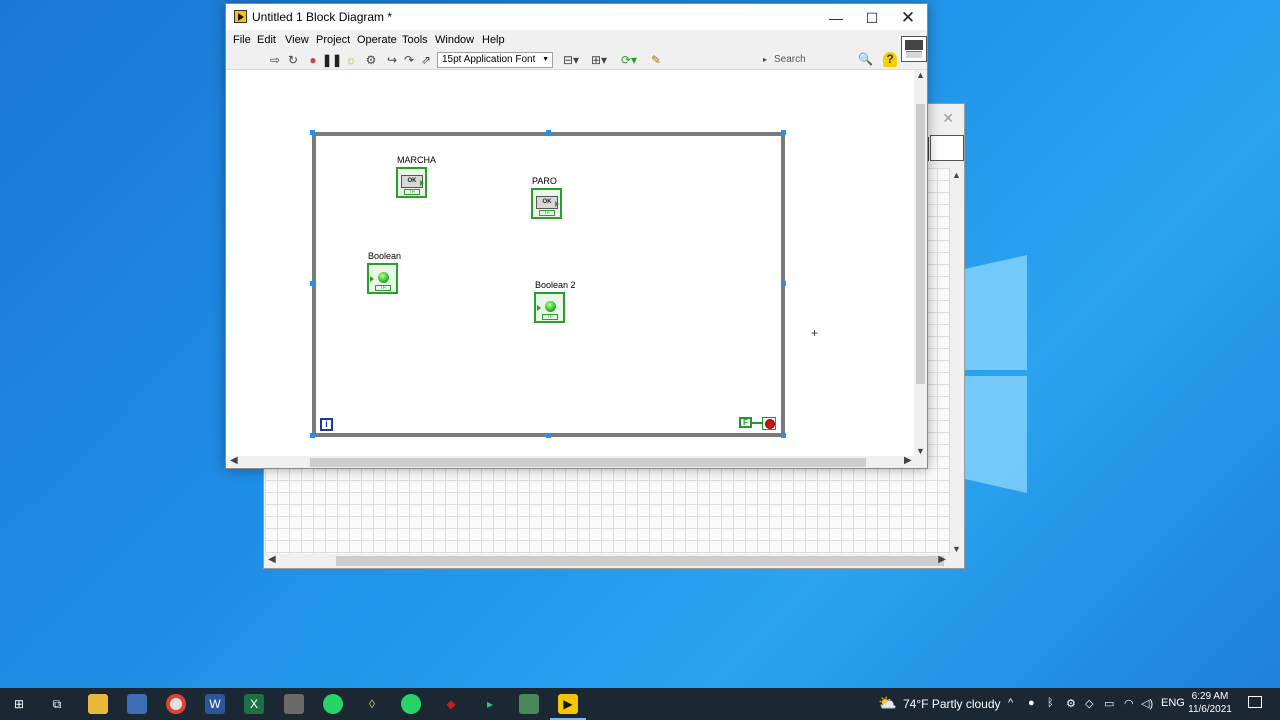  Describe the element at coordinates (415, 40) in the screenshot. I see `menu-tools: Tools` at that location.